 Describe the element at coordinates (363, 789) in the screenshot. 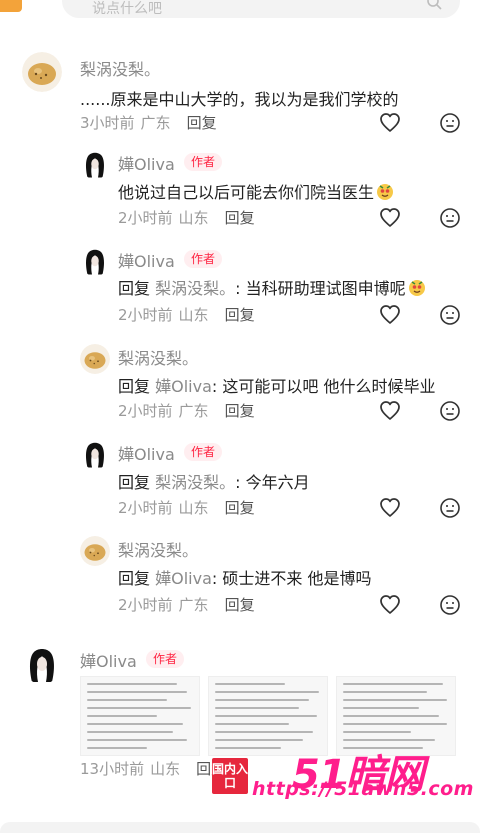

I see `watermark-url: https://51awn5.com` at that location.